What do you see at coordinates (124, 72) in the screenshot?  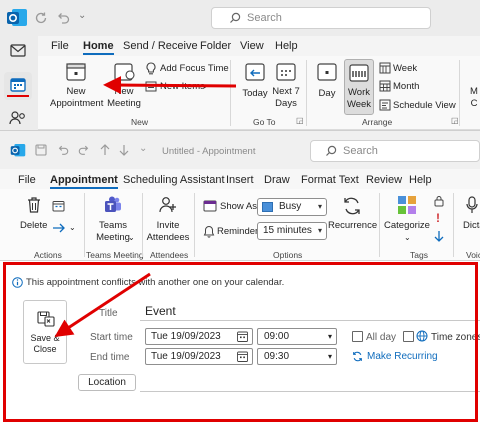 I see `meeting-icon` at bounding box center [124, 72].